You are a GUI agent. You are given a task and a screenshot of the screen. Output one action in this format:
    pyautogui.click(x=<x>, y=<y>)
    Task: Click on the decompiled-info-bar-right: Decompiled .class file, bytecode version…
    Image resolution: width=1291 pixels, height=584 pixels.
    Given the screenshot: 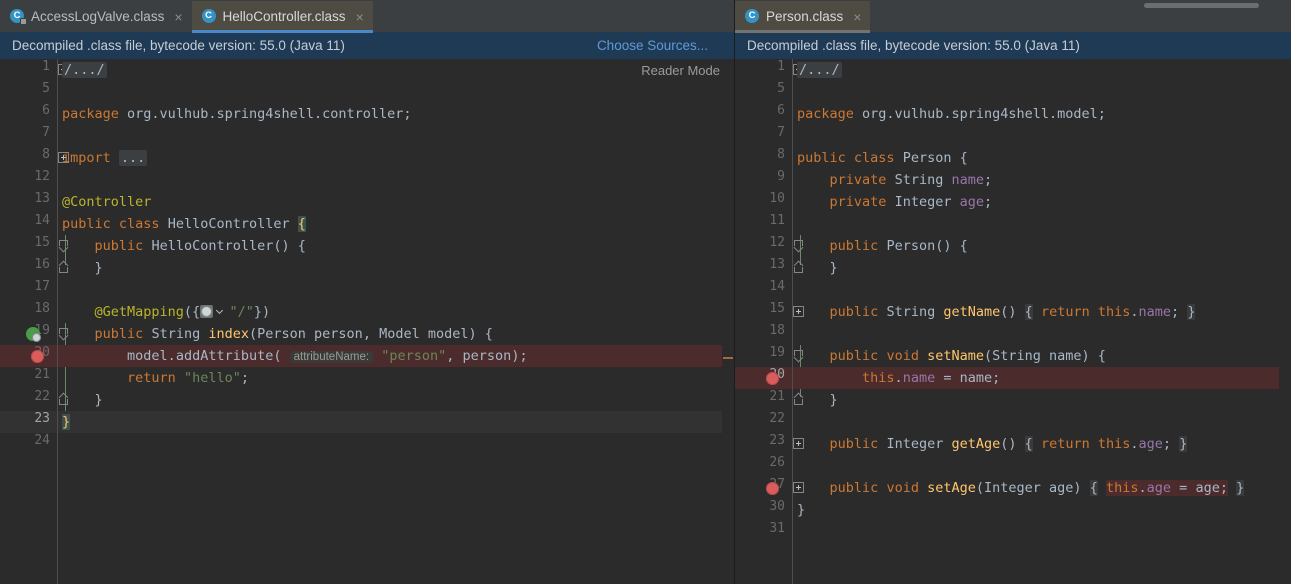 What is the action you would take?
    pyautogui.click(x=1013, y=45)
    